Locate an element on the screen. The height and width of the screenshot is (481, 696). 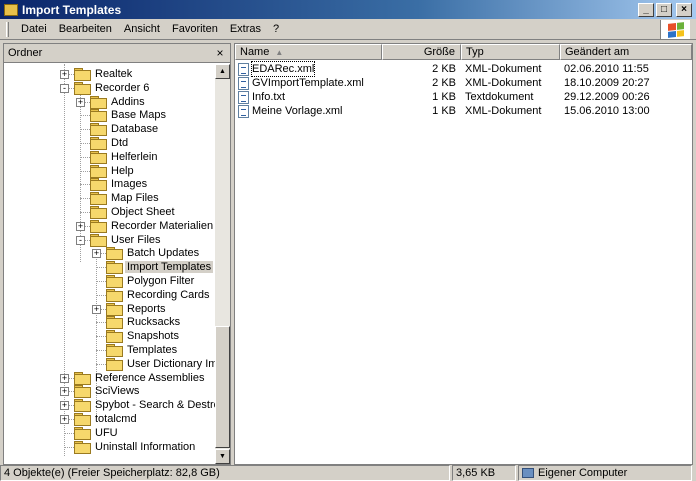
tree-item: Map Files is located at coordinates (125, 198).